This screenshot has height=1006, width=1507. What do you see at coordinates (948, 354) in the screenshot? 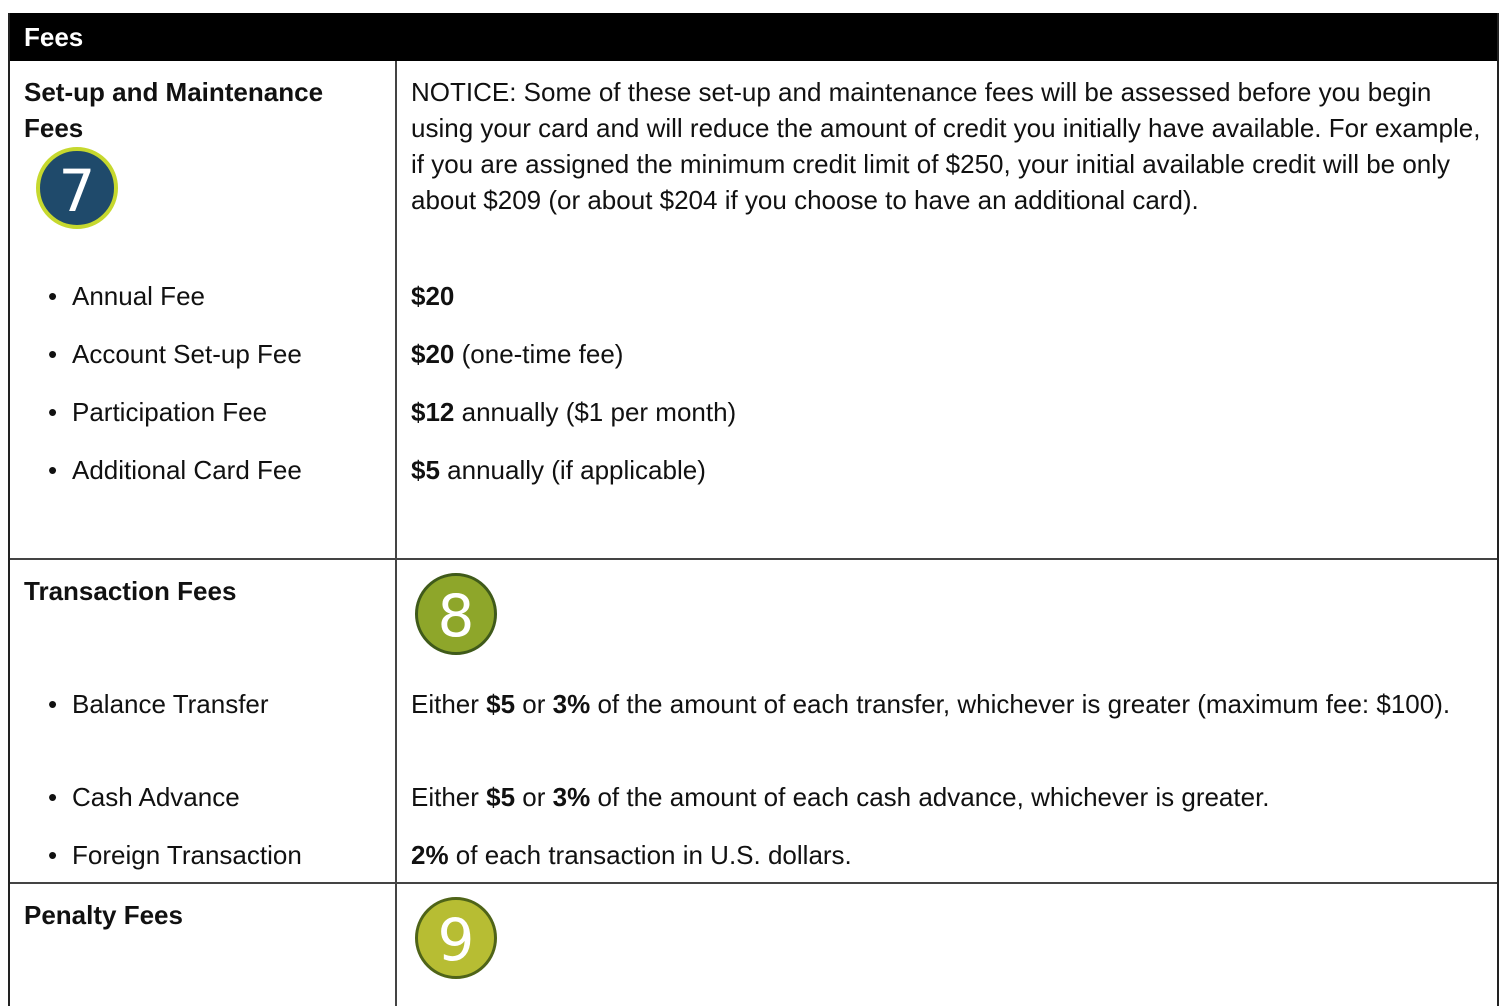
I see `fee-value-account-setup: $20 (one-time fee)` at bounding box center [948, 354].